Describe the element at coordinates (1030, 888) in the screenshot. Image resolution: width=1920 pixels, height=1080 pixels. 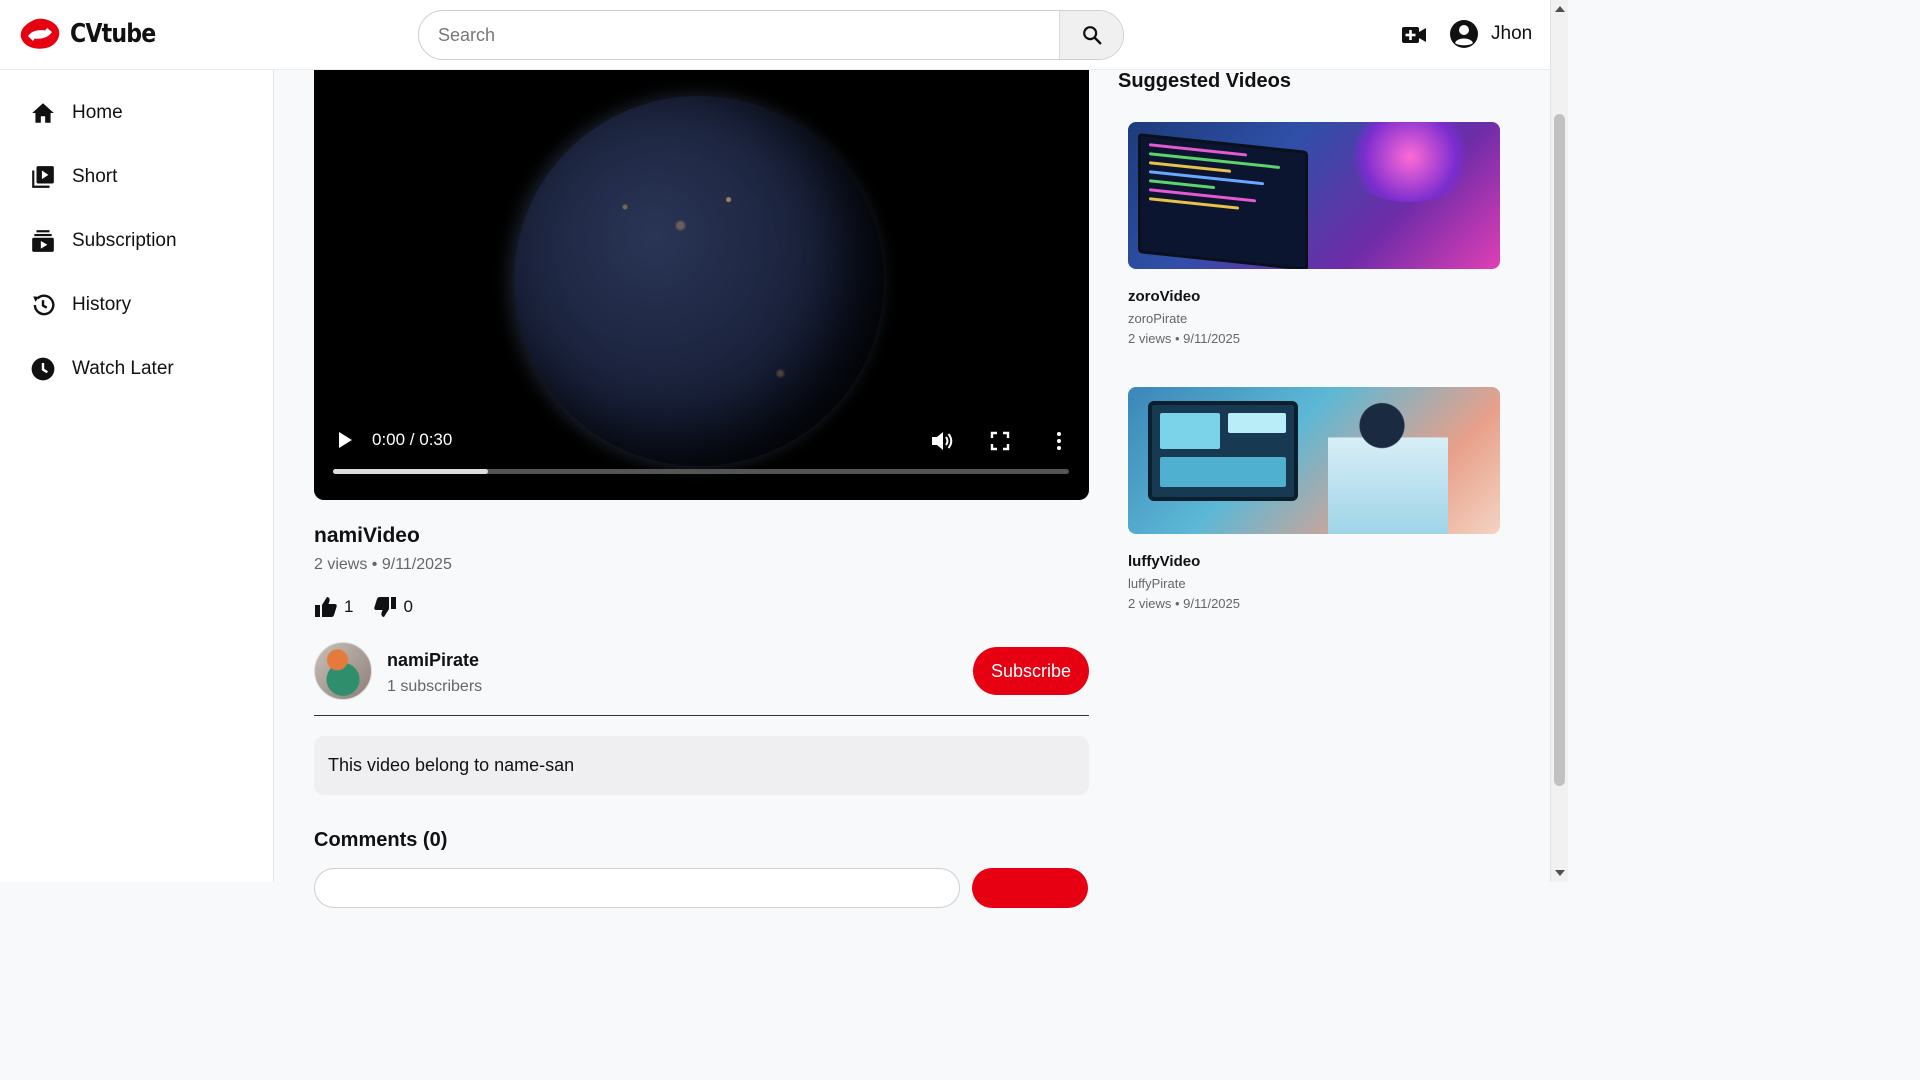
I see `comment-submit-button` at that location.